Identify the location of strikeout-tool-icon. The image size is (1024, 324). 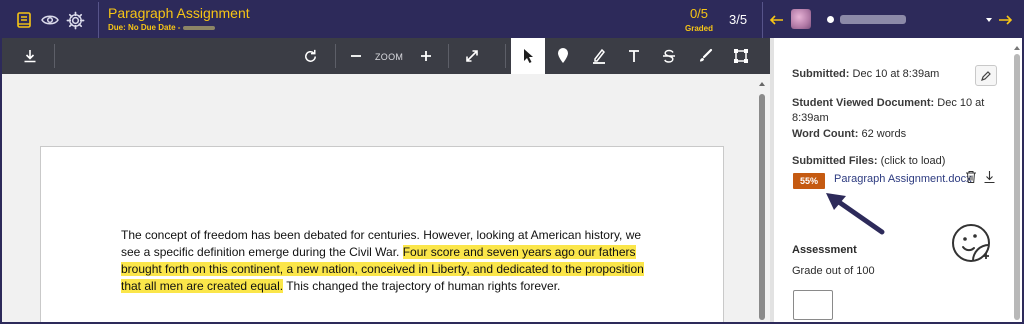
(669, 56).